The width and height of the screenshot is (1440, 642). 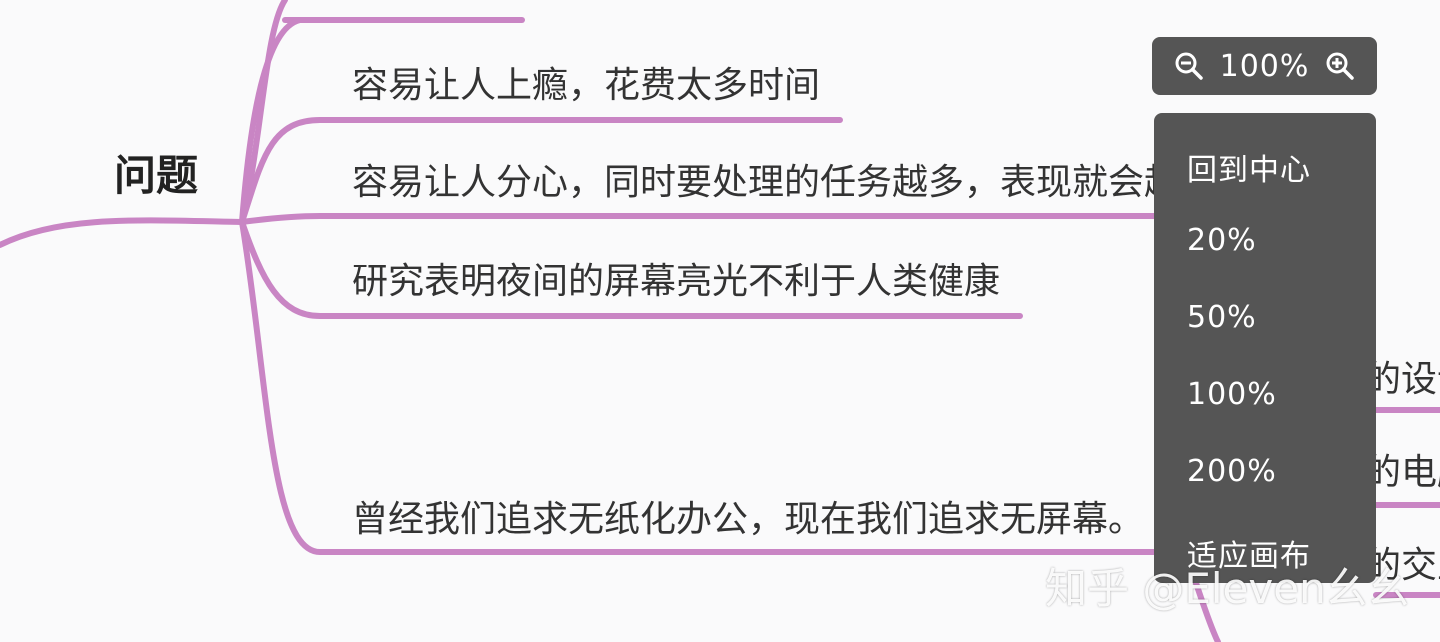 What do you see at coordinates (1340, 66) in the screenshot?
I see `zoom-in-icon` at bounding box center [1340, 66].